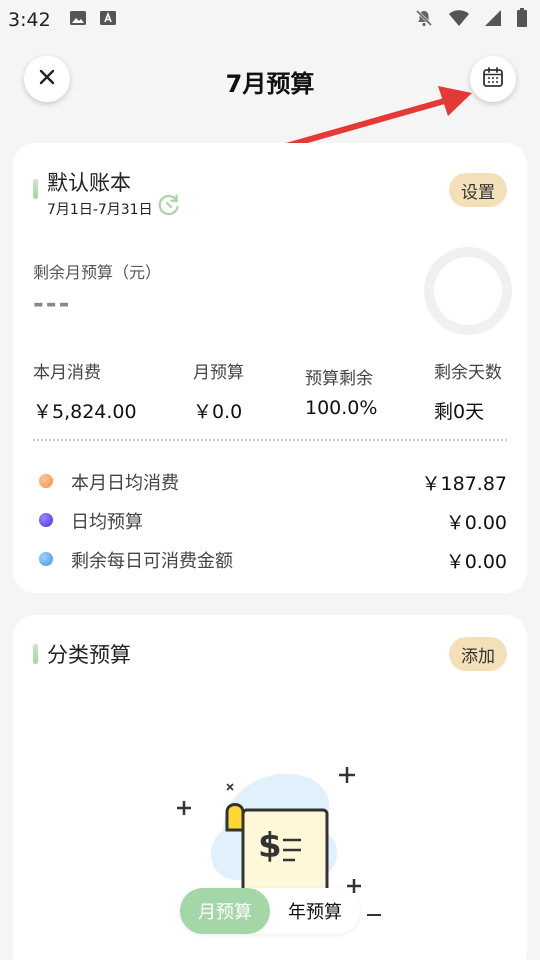  I want to click on list-item: 本月日均消费 ￥187.87, so click(270, 484).